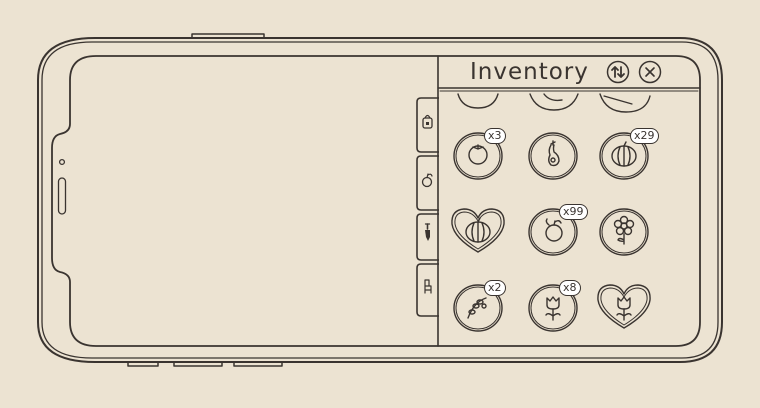 The height and width of the screenshot is (408, 760). I want to click on inventory-slot: x99, so click(553, 228).